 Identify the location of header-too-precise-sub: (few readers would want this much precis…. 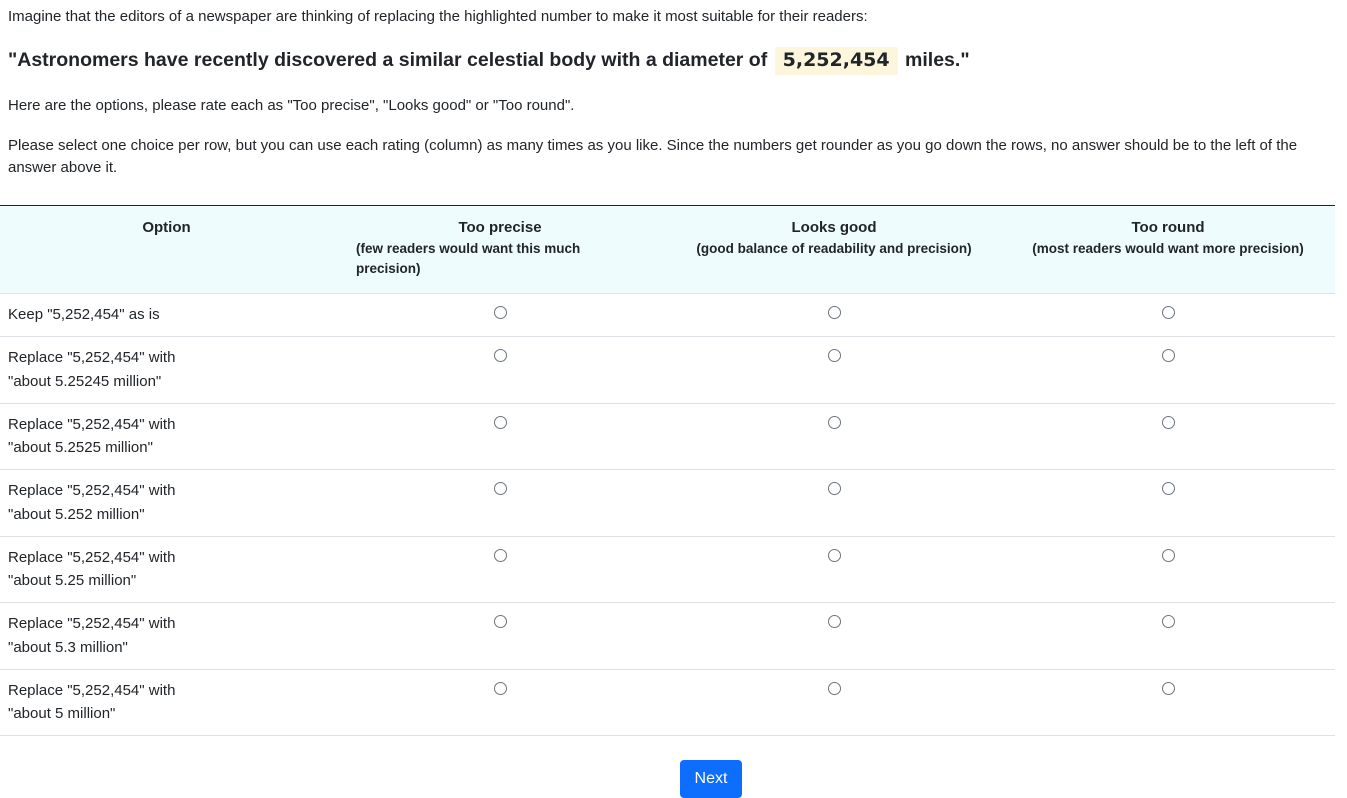
(468, 258).